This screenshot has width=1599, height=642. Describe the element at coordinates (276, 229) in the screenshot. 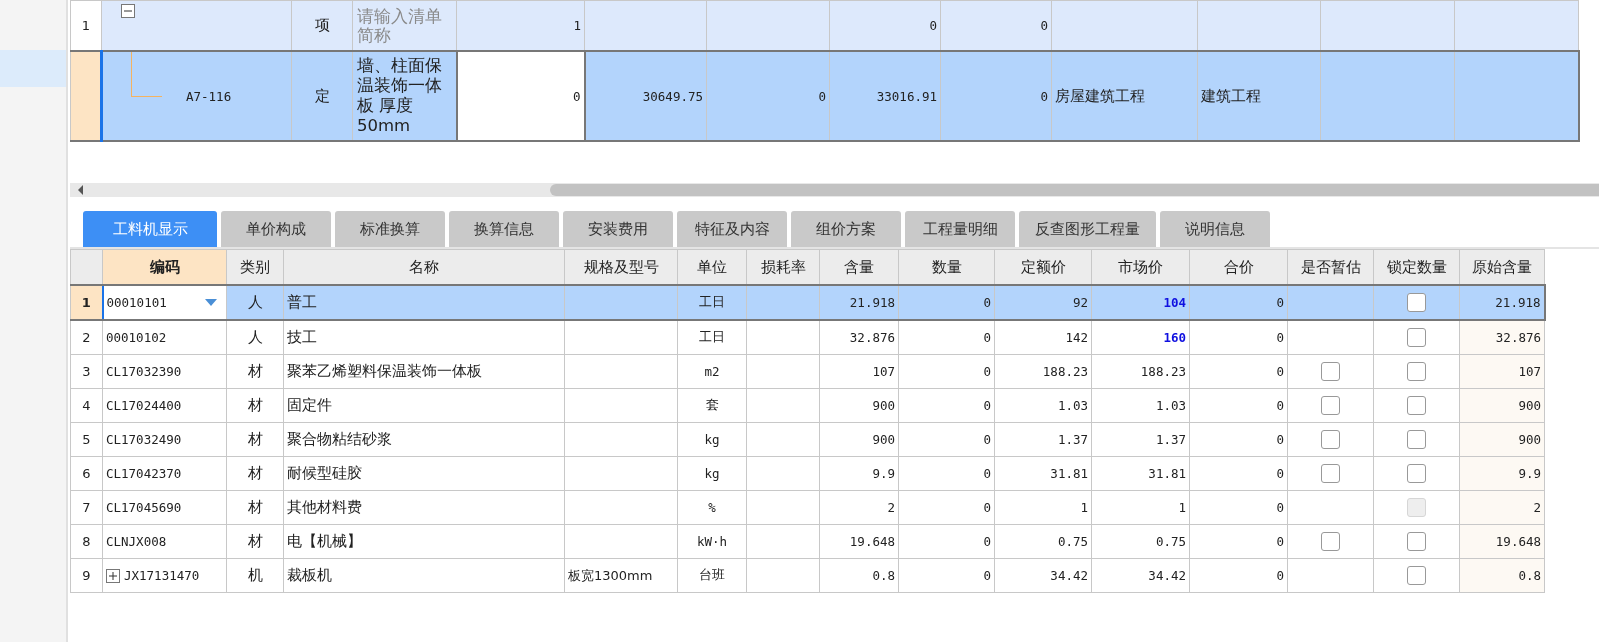

I see `tab: 单价构成` at that location.